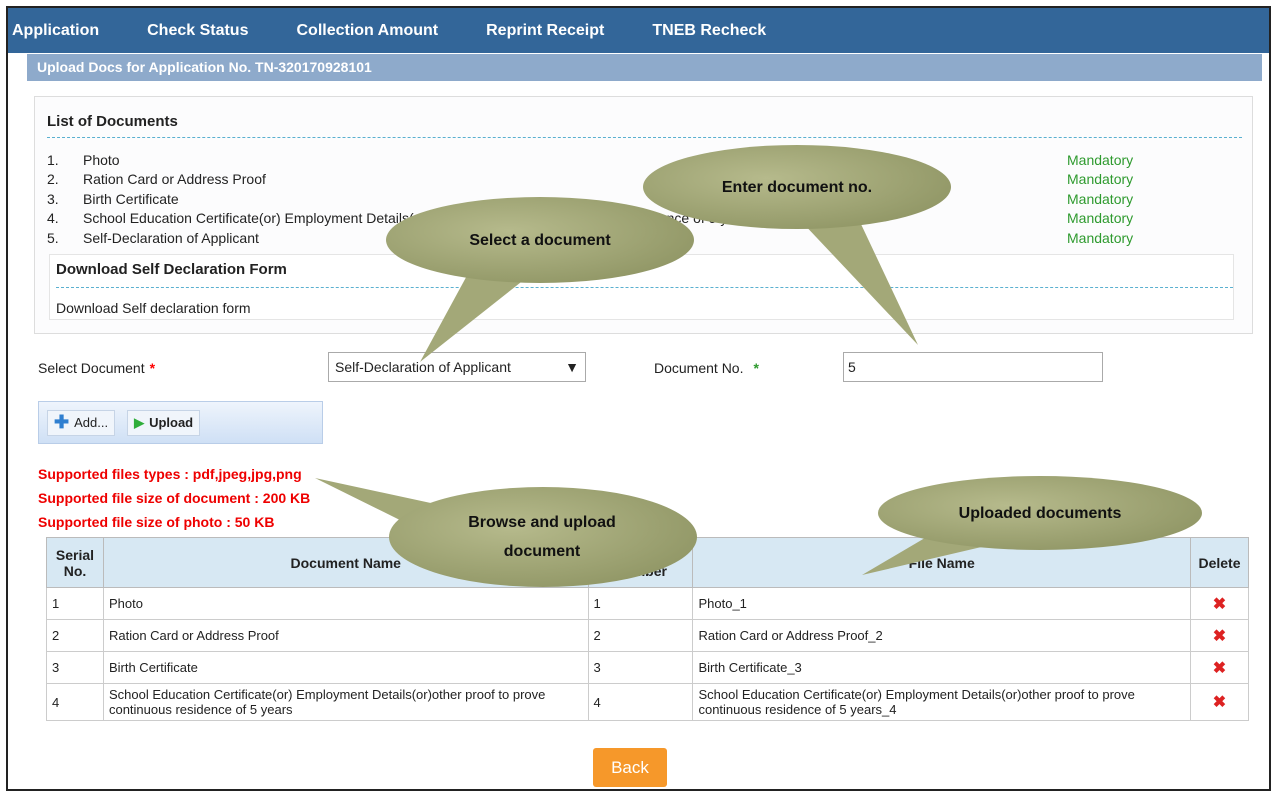 The height and width of the screenshot is (795, 1277). Describe the element at coordinates (797, 187) in the screenshot. I see `callout-enter-text: Enter document no.` at that location.